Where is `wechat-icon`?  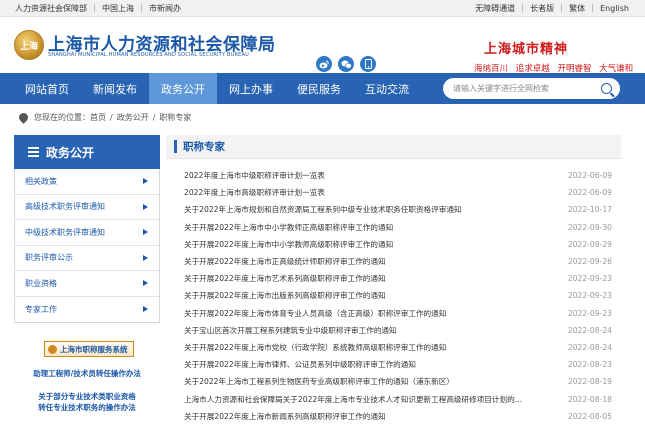 wechat-icon is located at coordinates (346, 64).